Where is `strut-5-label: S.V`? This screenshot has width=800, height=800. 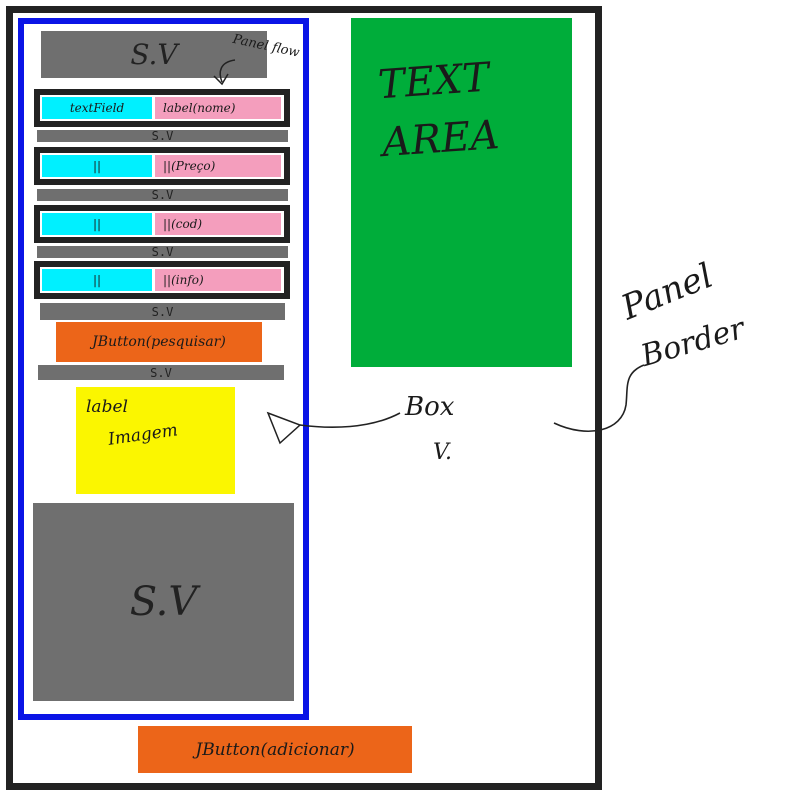
strut-5-label: S.V is located at coordinates (161, 372).